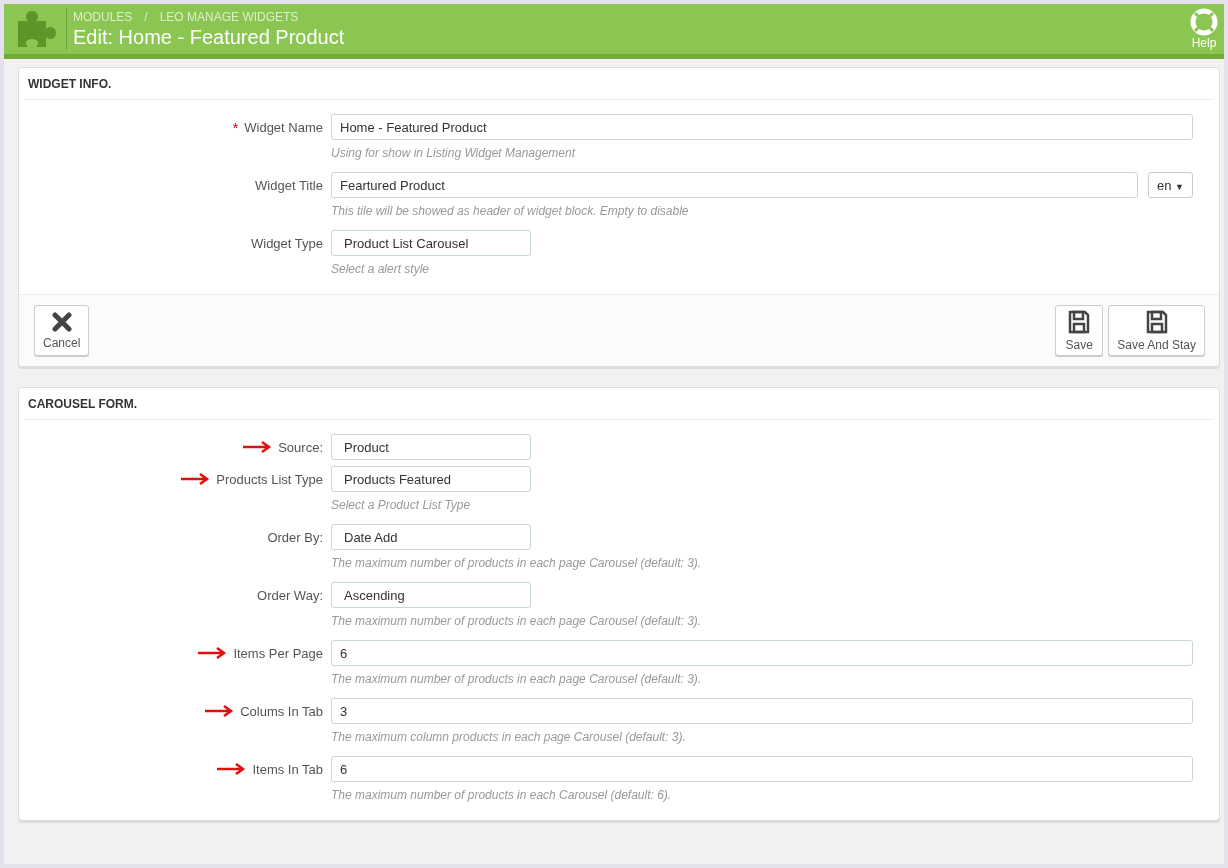 This screenshot has width=1228, height=868. I want to click on field-label: Widget Type, so click(286, 243).